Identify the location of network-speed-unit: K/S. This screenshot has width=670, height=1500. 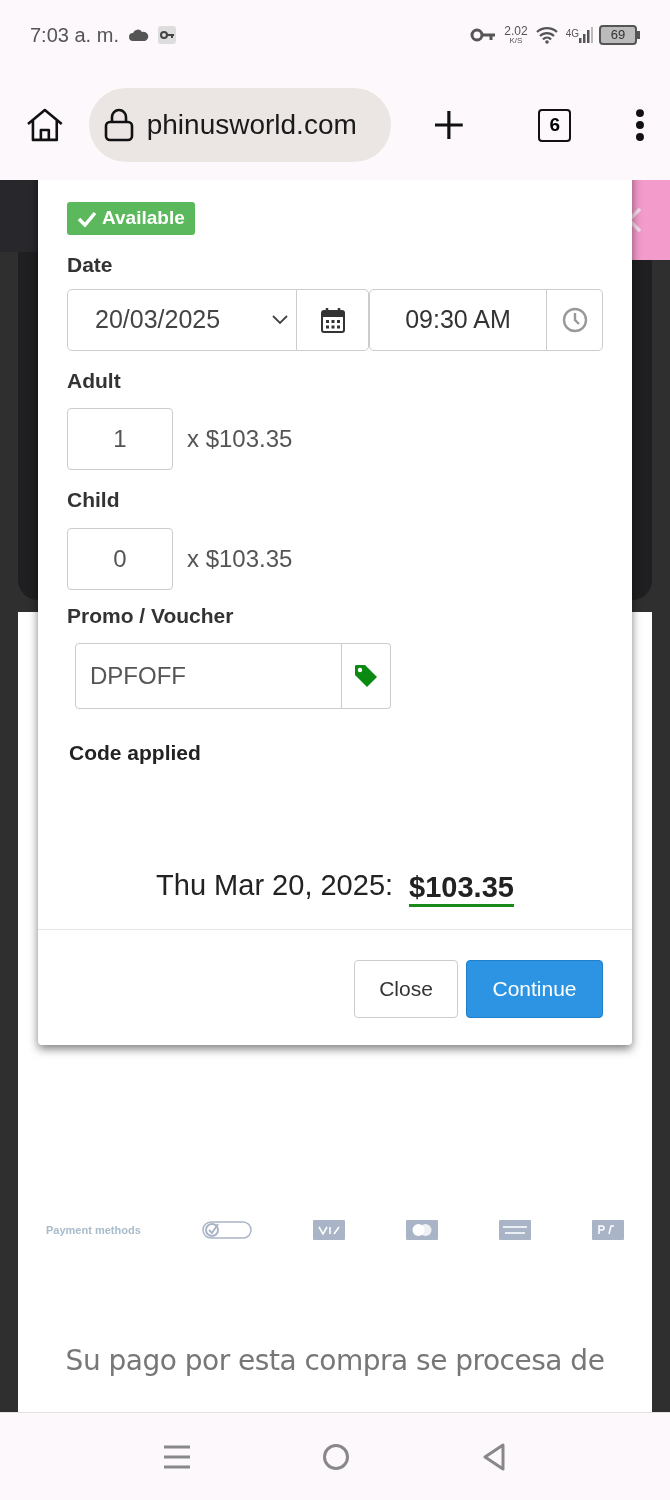
(516, 41).